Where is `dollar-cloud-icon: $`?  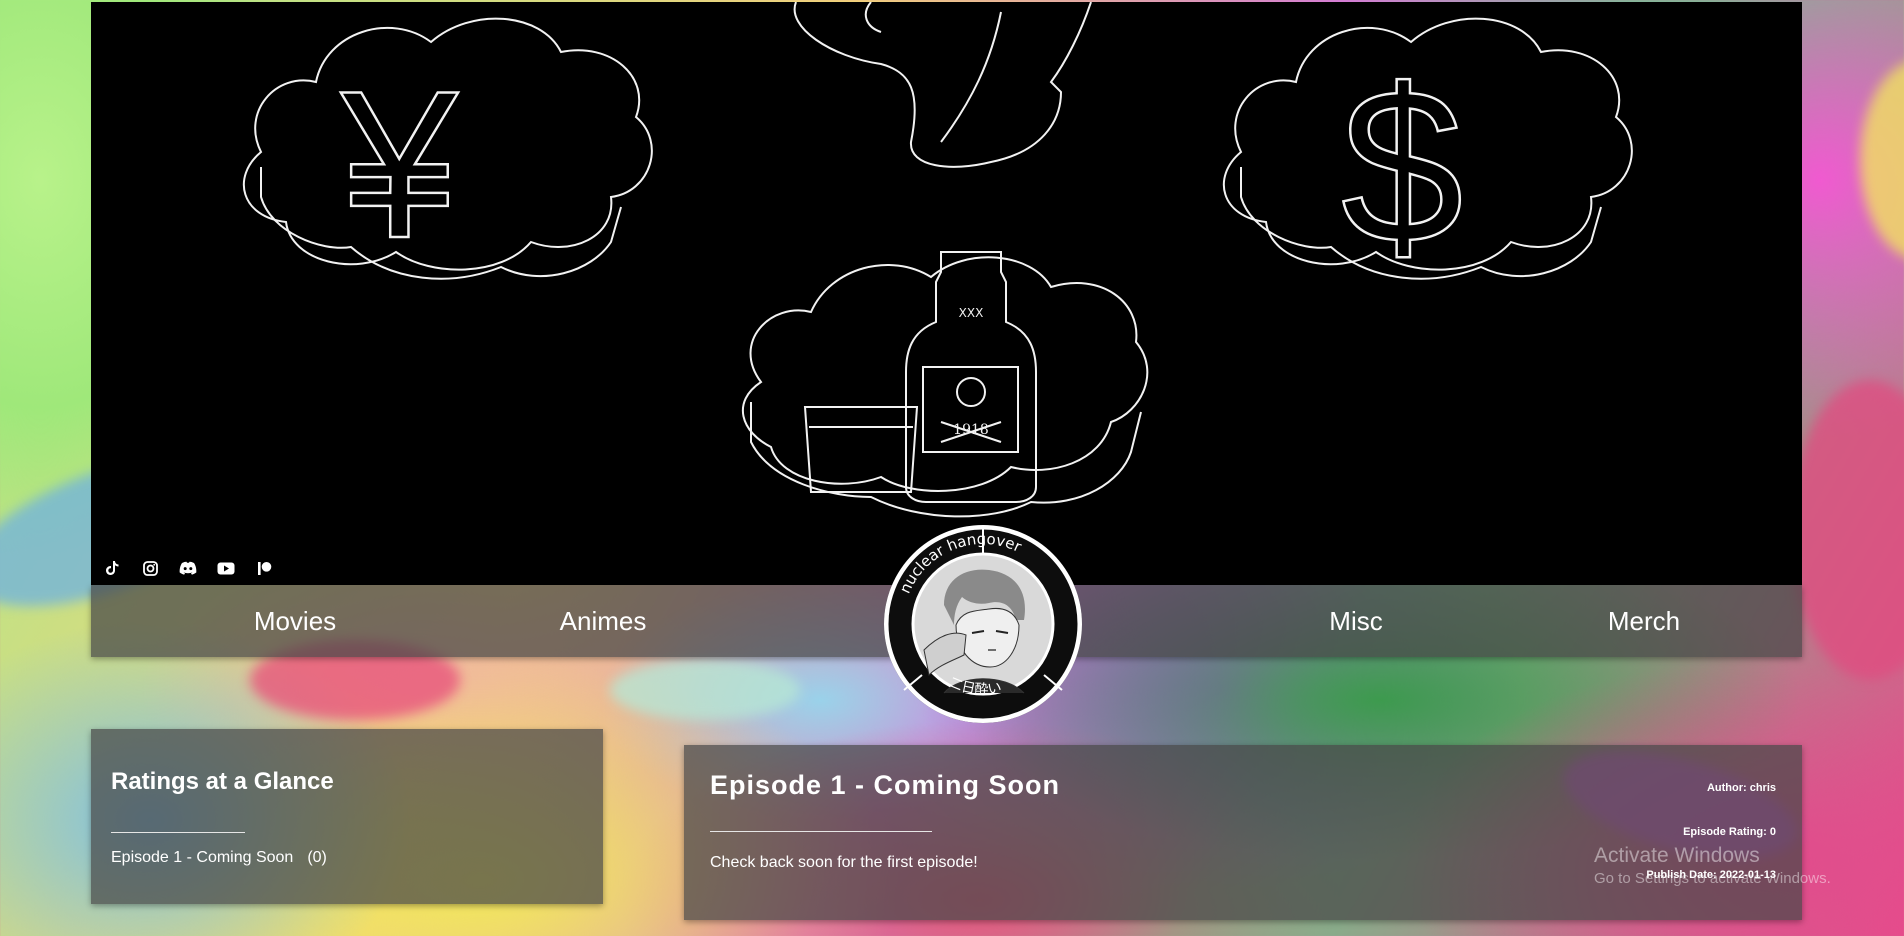
dollar-cloud-icon: $ is located at coordinates (1427, 153).